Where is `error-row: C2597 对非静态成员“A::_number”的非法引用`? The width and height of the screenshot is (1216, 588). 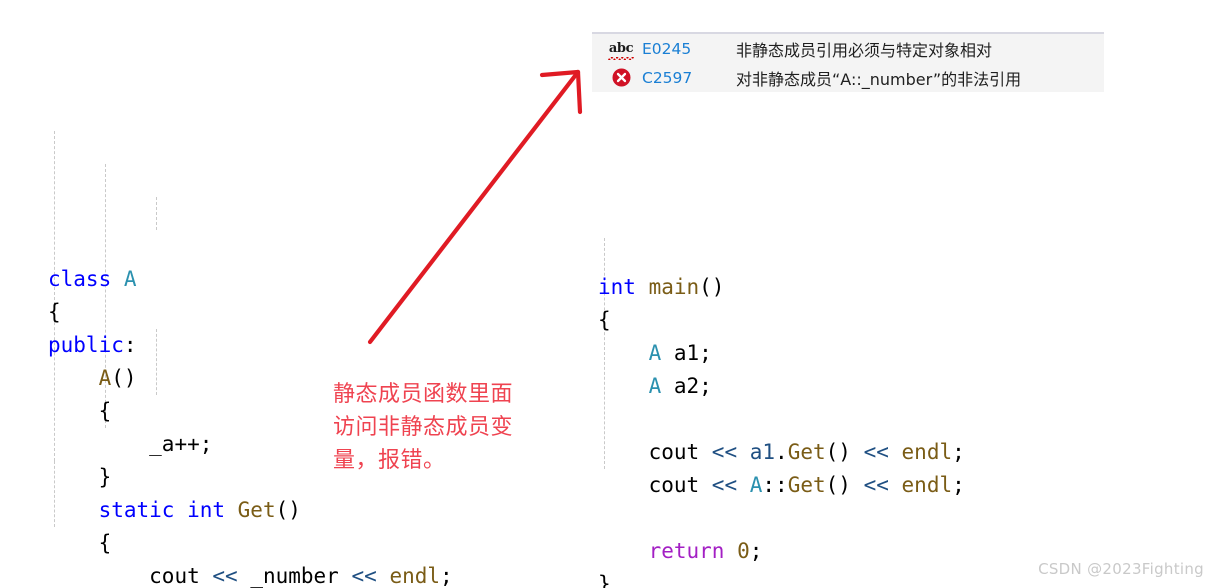 error-row: C2597 对非静态成员“A::_number”的非法引用 is located at coordinates (848, 77).